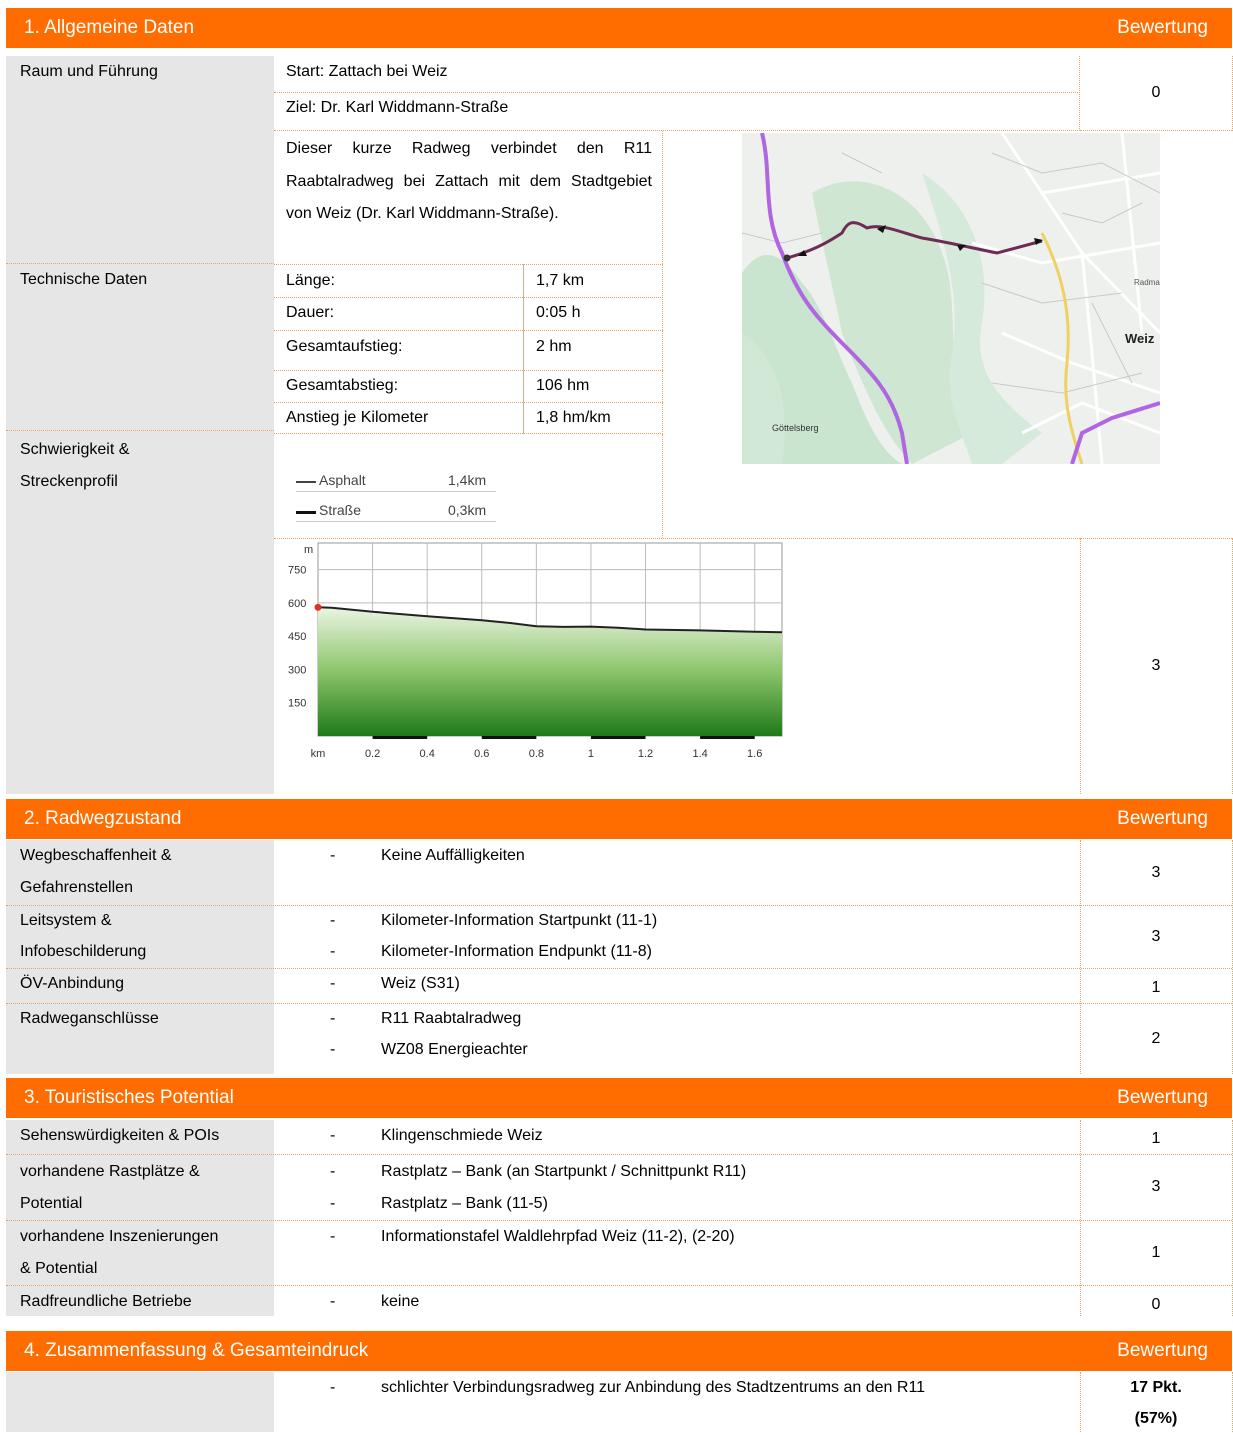  I want to click on row-score: 0, so click(1156, 1304).